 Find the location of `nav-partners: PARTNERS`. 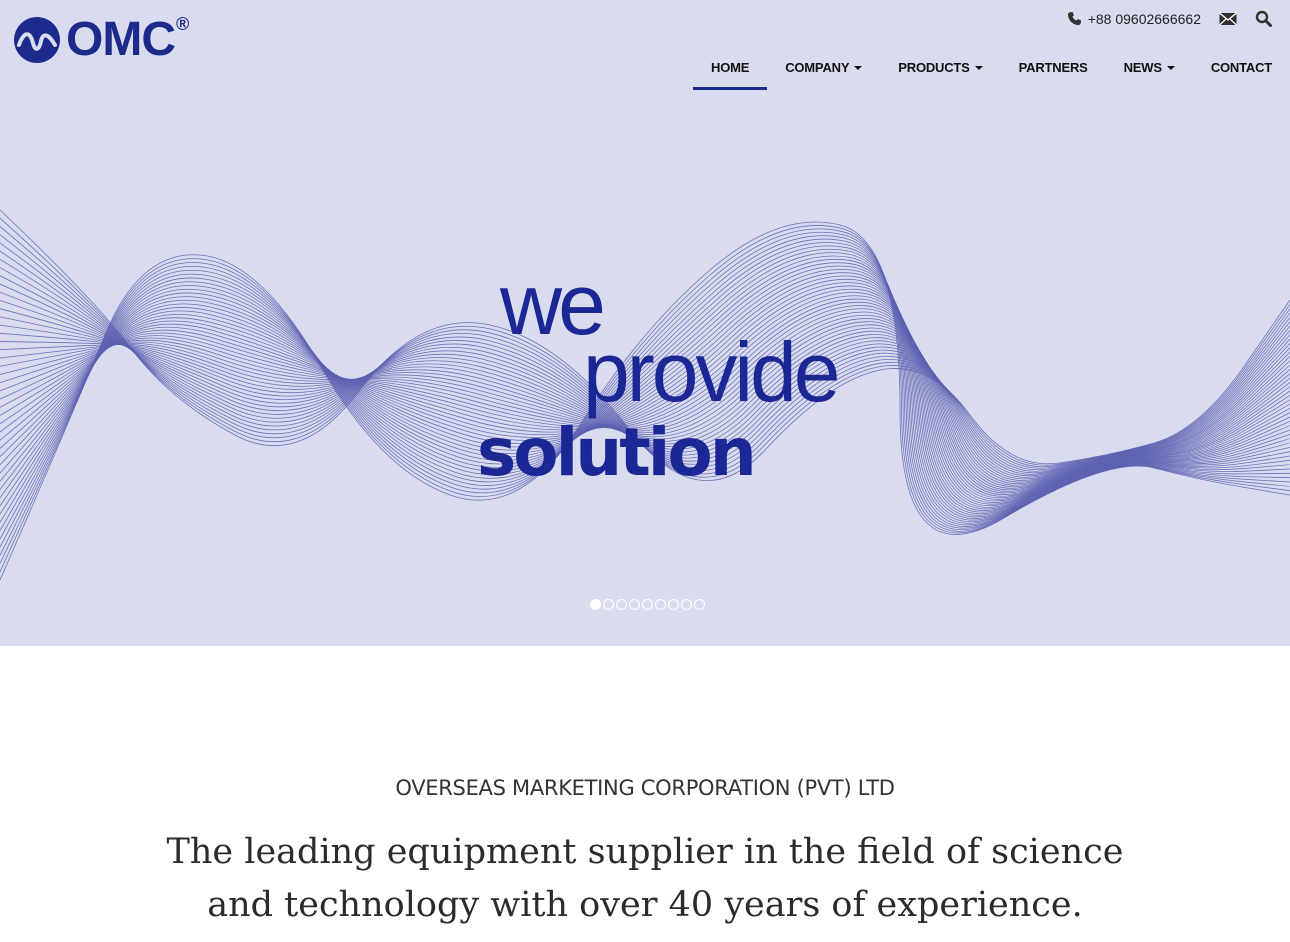

nav-partners: PARTNERS is located at coordinates (1053, 67).